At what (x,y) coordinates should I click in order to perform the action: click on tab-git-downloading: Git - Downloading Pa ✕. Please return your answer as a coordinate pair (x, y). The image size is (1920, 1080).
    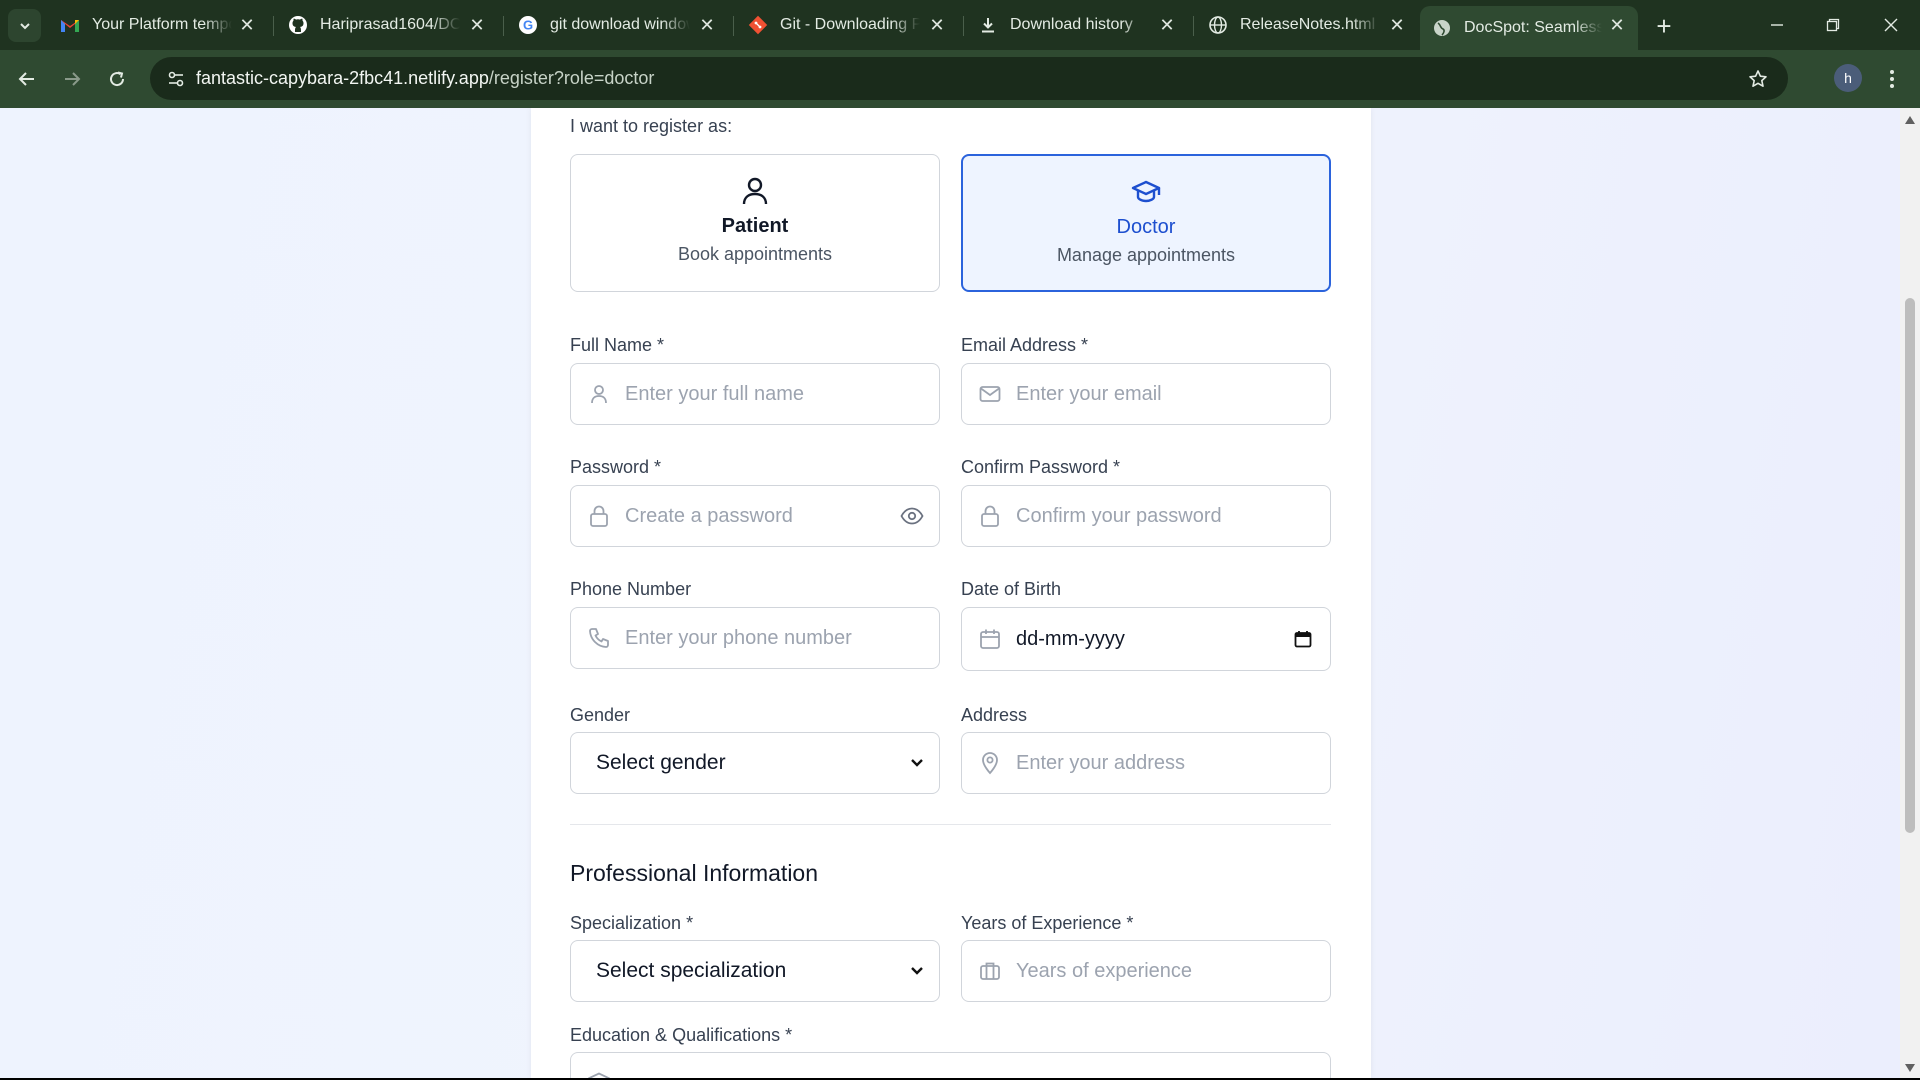
    Looking at the image, I should click on (847, 25).